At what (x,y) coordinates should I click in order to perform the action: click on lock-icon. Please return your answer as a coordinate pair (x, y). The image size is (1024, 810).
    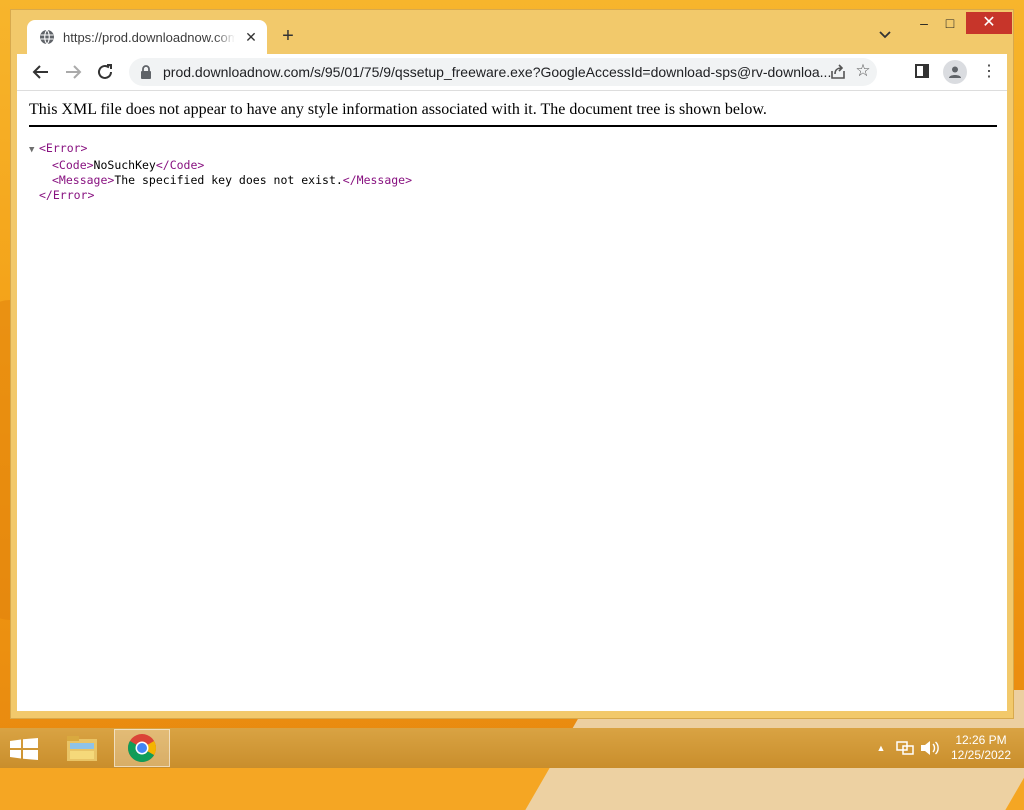
    Looking at the image, I should click on (146, 72).